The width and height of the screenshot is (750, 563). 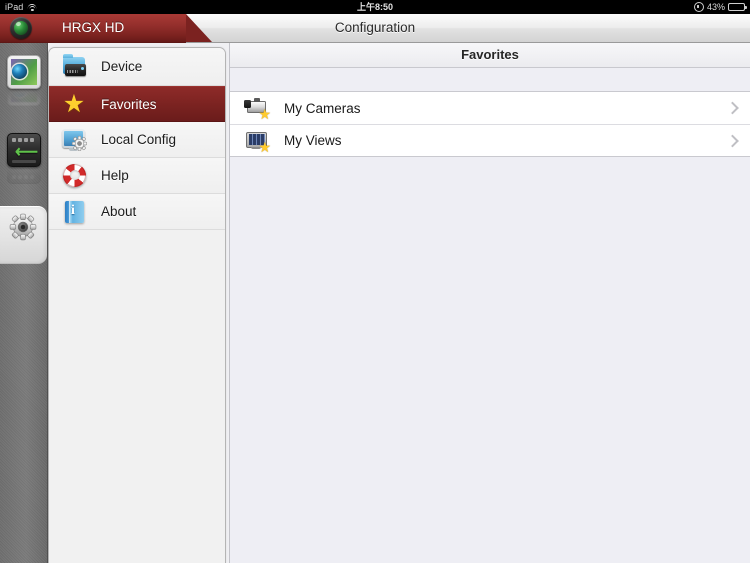 What do you see at coordinates (715, 7) in the screenshot?
I see `battery-percent-label: 43%` at bounding box center [715, 7].